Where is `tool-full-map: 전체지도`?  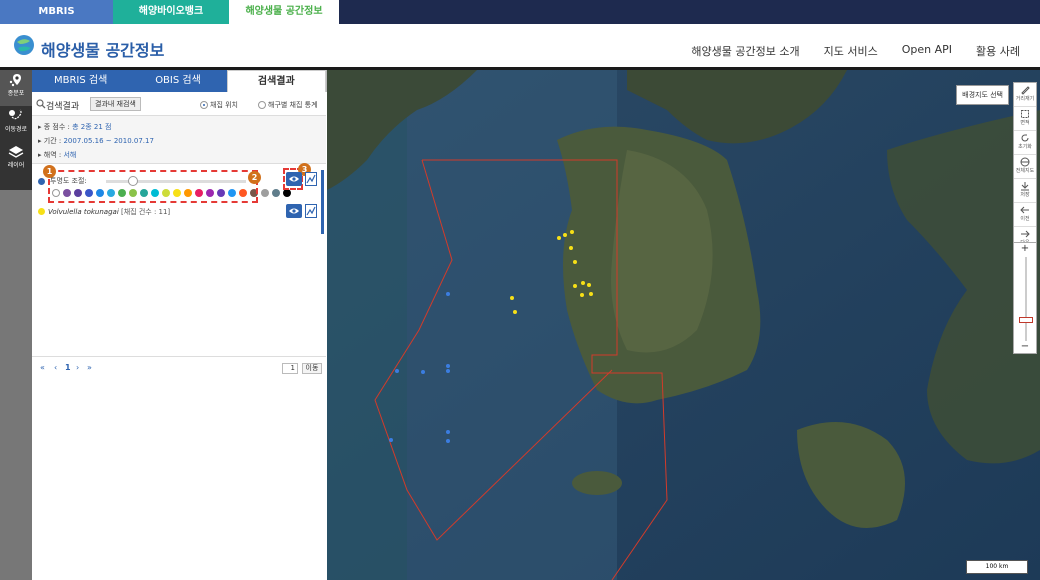 tool-full-map: 전체지도 is located at coordinates (1025, 167).